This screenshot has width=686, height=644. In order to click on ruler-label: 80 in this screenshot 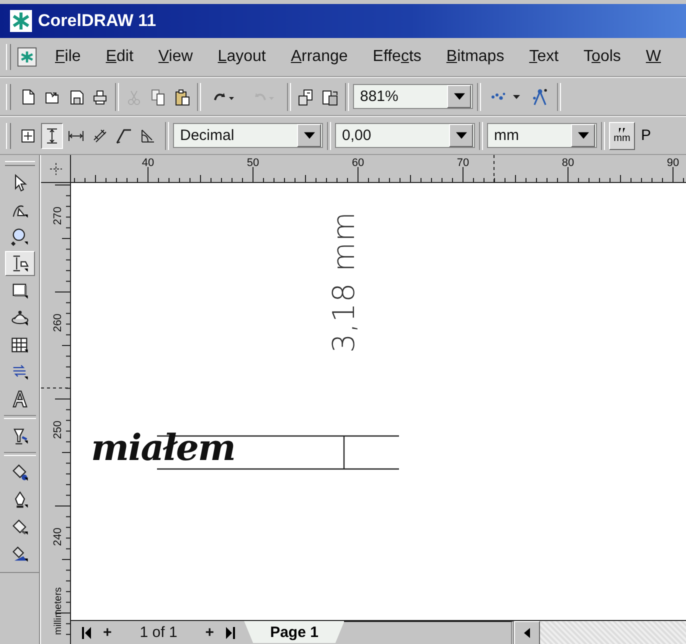, I will do `click(568, 163)`.